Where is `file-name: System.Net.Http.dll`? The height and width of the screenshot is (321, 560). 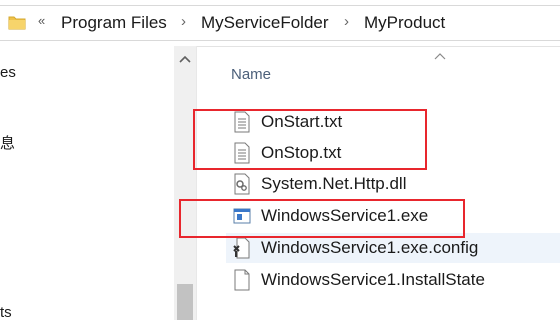
file-name: System.Net.Http.dll is located at coordinates (334, 183).